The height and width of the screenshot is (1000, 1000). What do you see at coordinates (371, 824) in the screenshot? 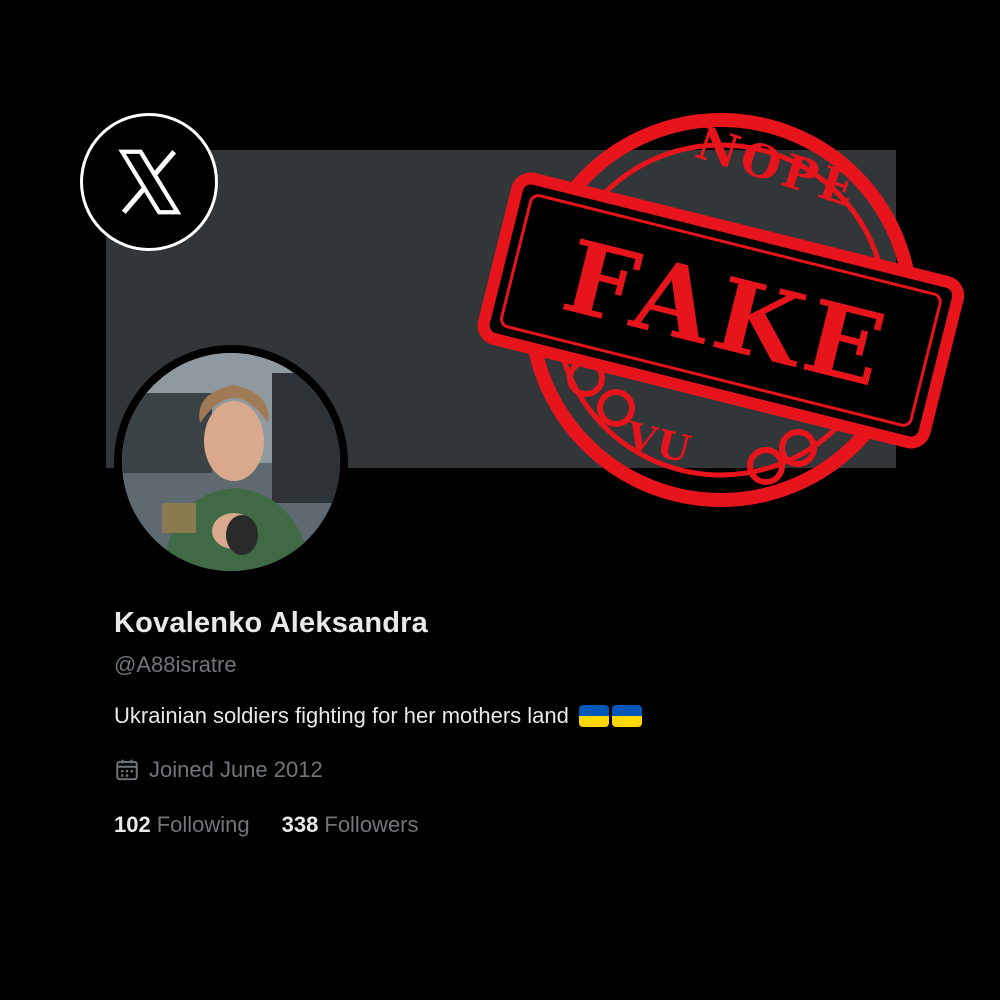
I see `followers-label: Followers` at bounding box center [371, 824].